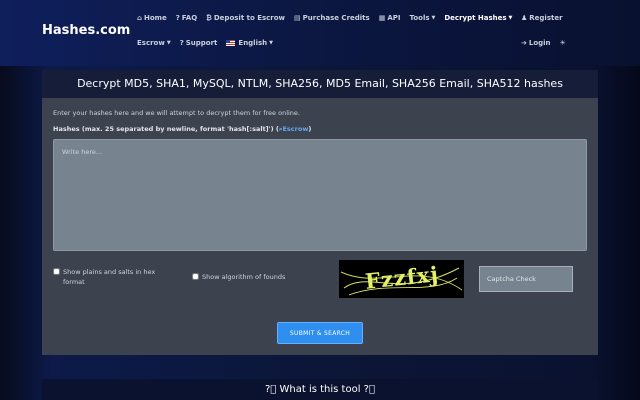 This screenshot has width=640, height=400. Describe the element at coordinates (151, 43) in the screenshot. I see `nav-escrow-label: Escrow` at that location.